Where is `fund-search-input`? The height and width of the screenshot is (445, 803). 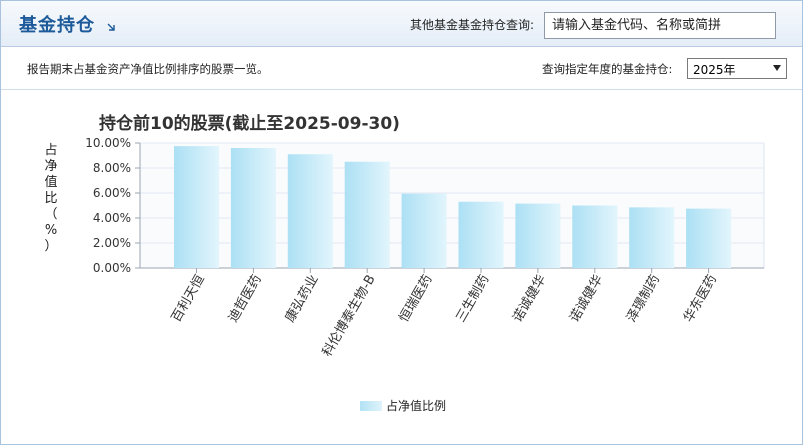 fund-search-input is located at coordinates (660, 25).